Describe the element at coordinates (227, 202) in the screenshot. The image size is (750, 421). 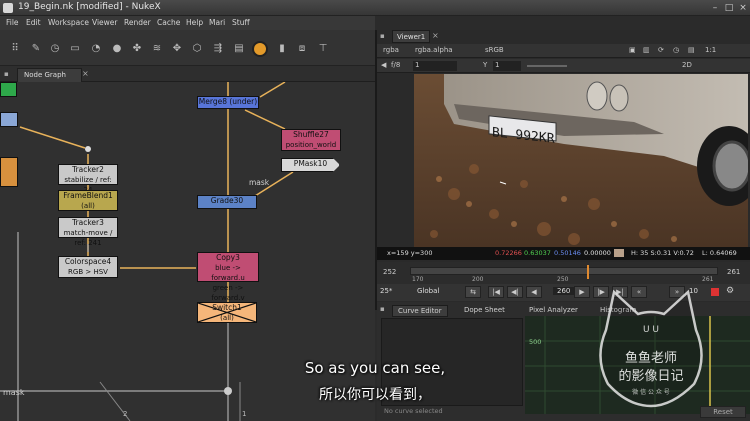
I see `grade-node: Grade30` at that location.